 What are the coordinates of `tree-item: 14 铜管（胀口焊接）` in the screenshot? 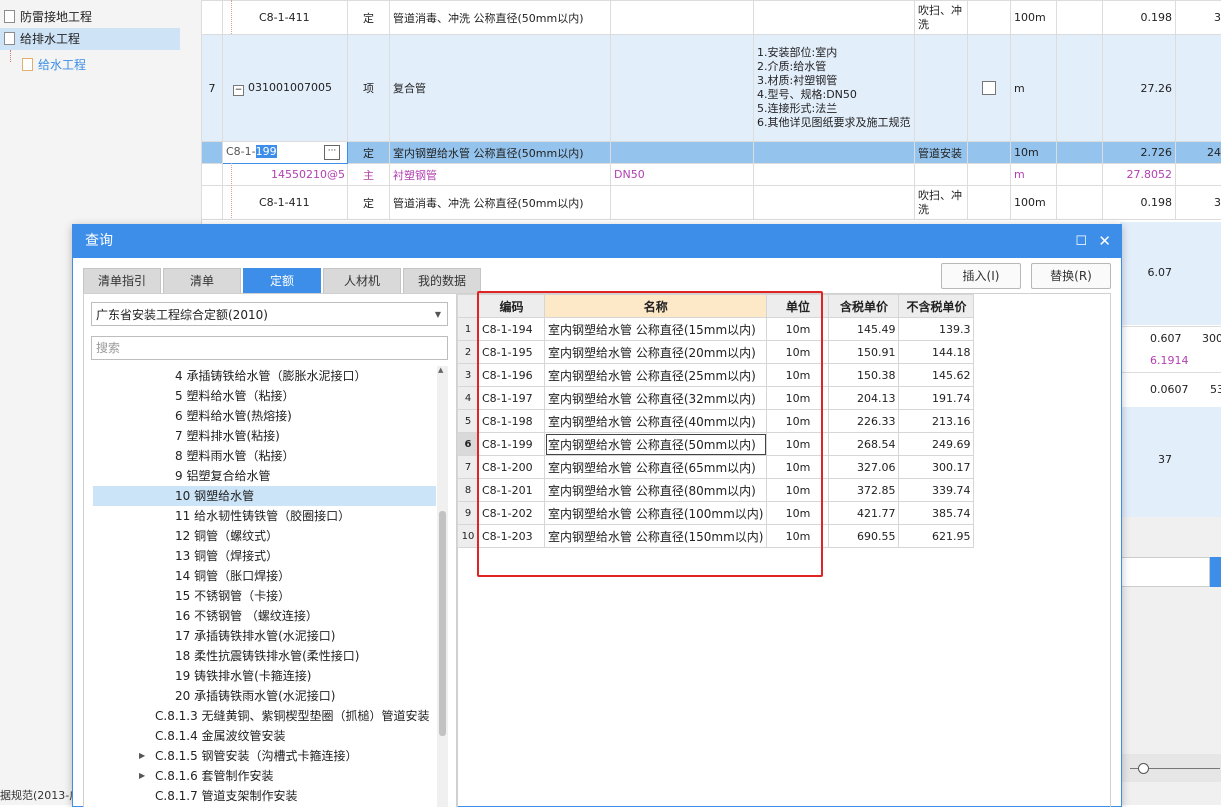 It's located at (232, 576).